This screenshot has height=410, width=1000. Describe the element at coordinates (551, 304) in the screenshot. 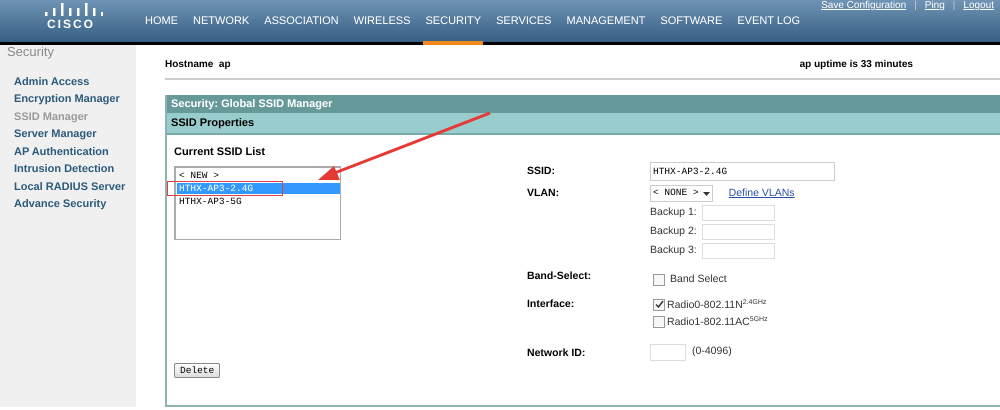

I see `interface-label: Interface:` at that location.